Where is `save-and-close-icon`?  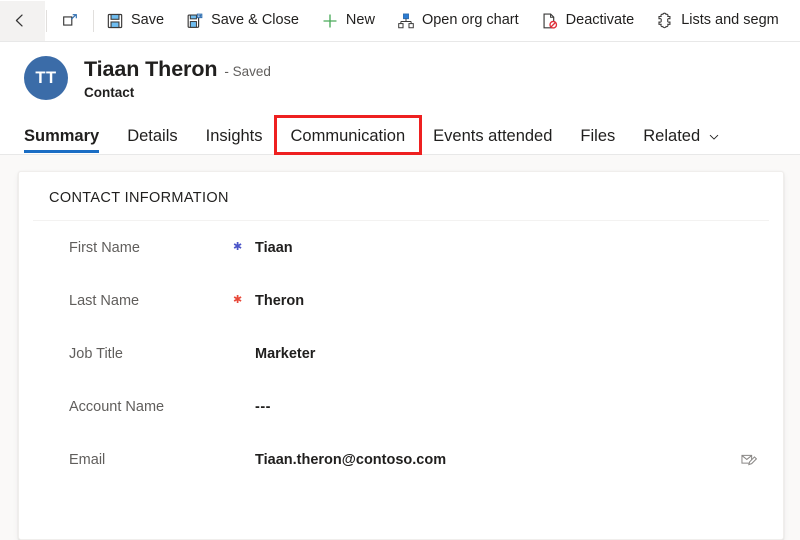
save-and-close-icon is located at coordinates (195, 21).